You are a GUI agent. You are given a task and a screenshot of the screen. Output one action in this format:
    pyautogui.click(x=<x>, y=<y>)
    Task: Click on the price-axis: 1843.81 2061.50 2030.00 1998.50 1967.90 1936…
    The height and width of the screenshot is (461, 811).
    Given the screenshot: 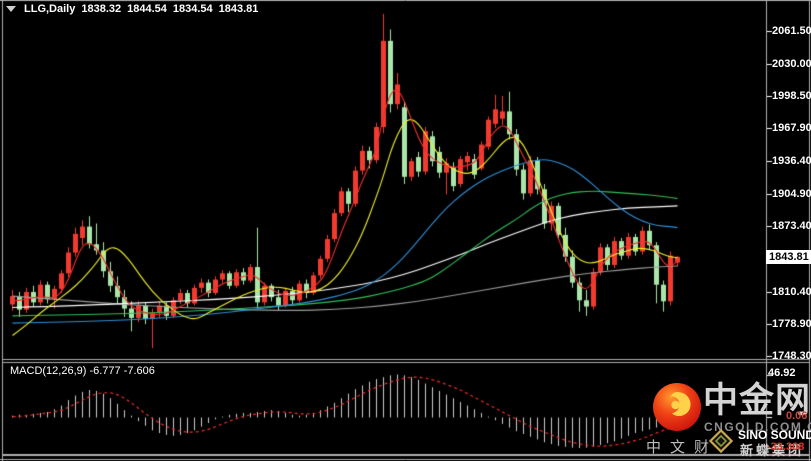 What is the action you would take?
    pyautogui.click(x=788, y=230)
    